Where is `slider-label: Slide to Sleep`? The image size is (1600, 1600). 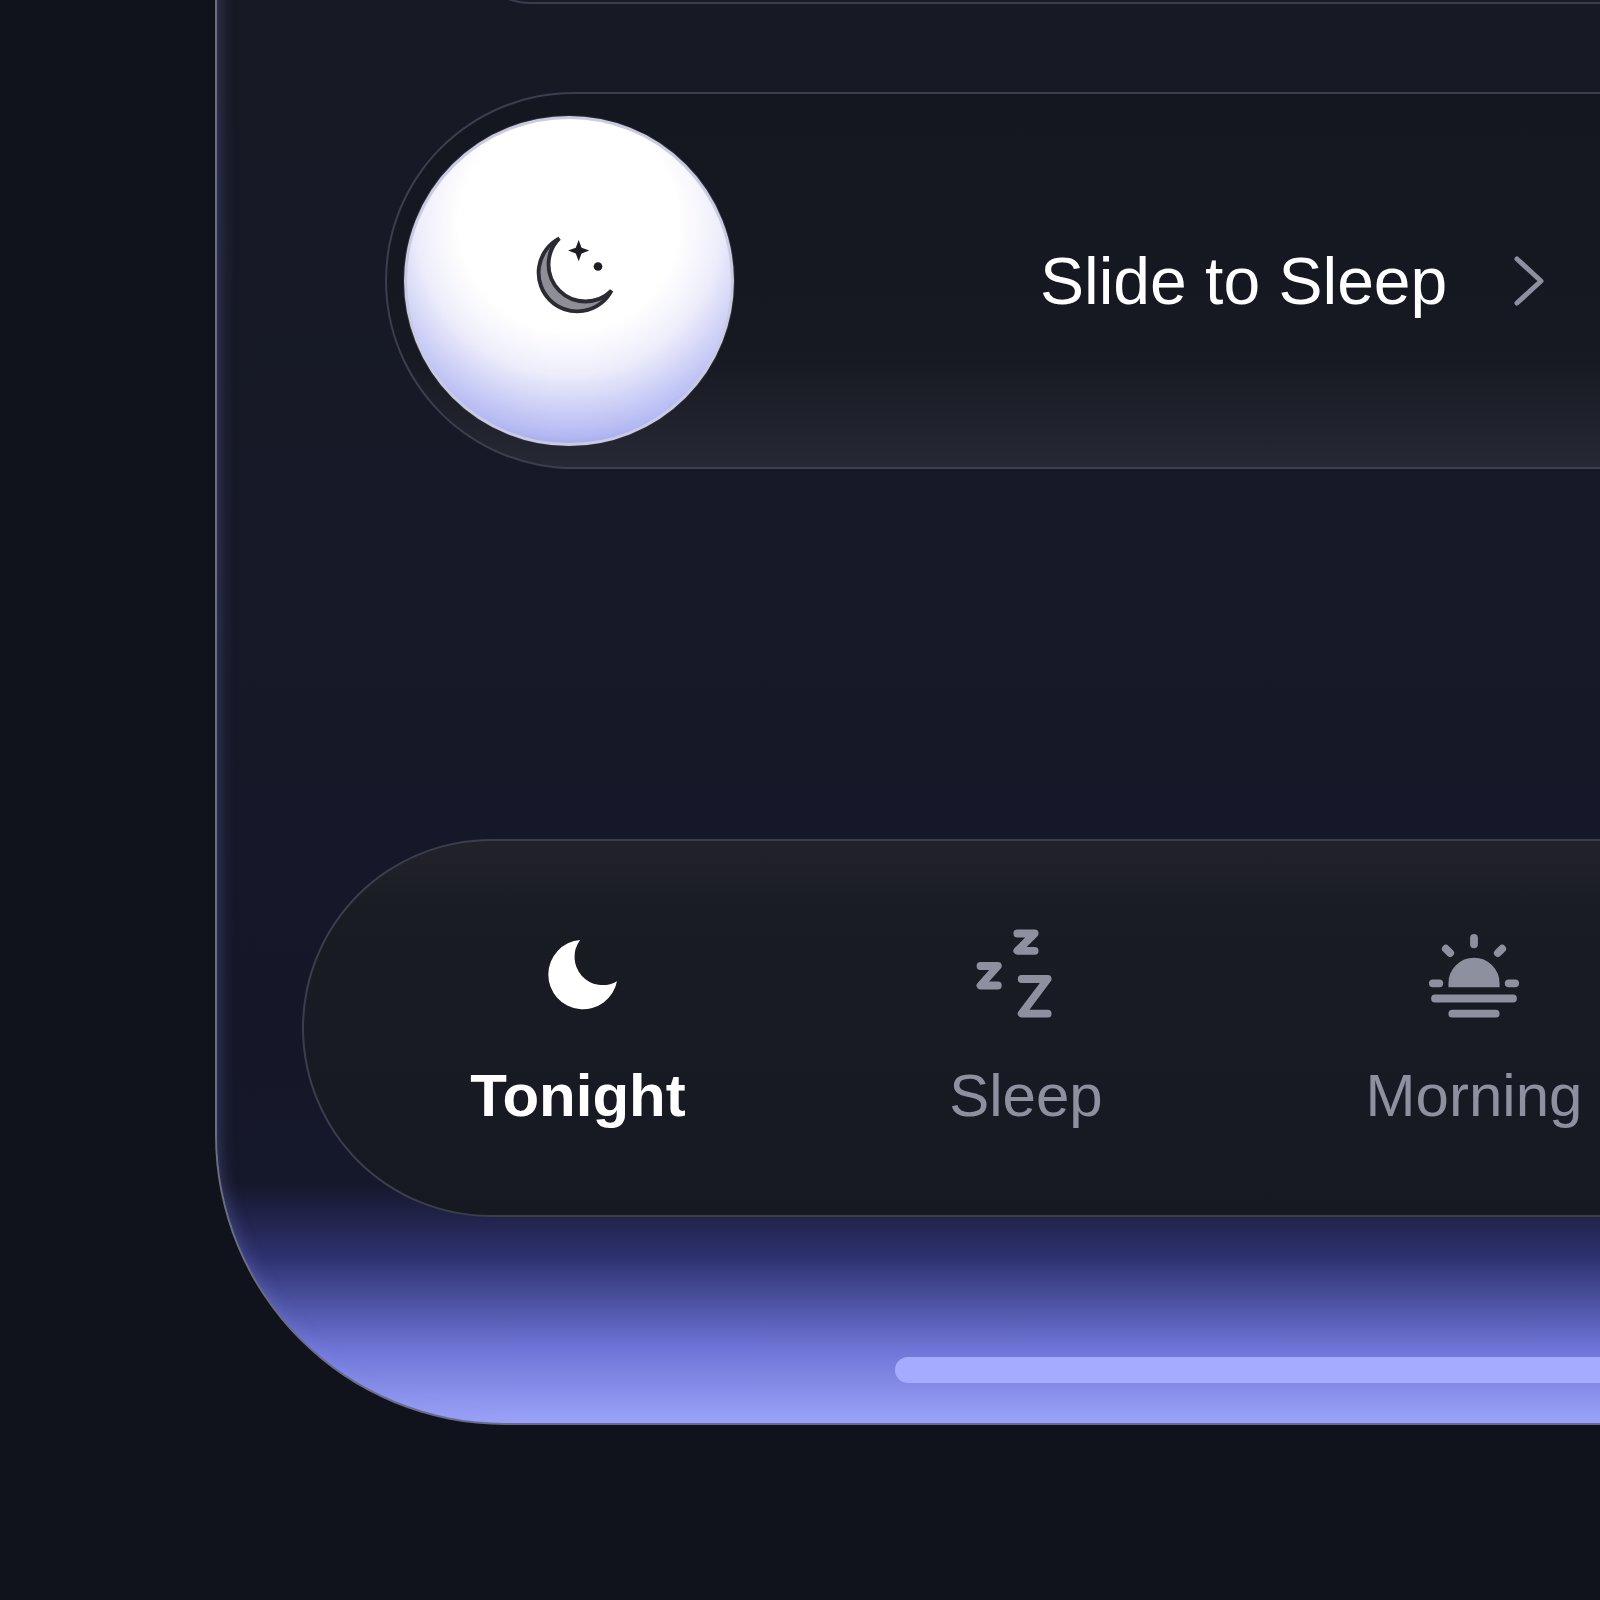 slider-label: Slide to Sleep is located at coordinates (1244, 280).